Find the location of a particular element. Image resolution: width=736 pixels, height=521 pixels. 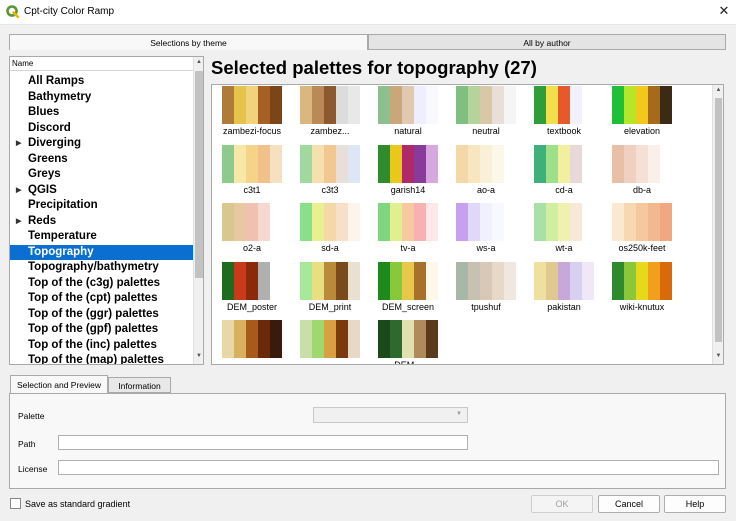

tree-item: Temperature is located at coordinates (101, 237).